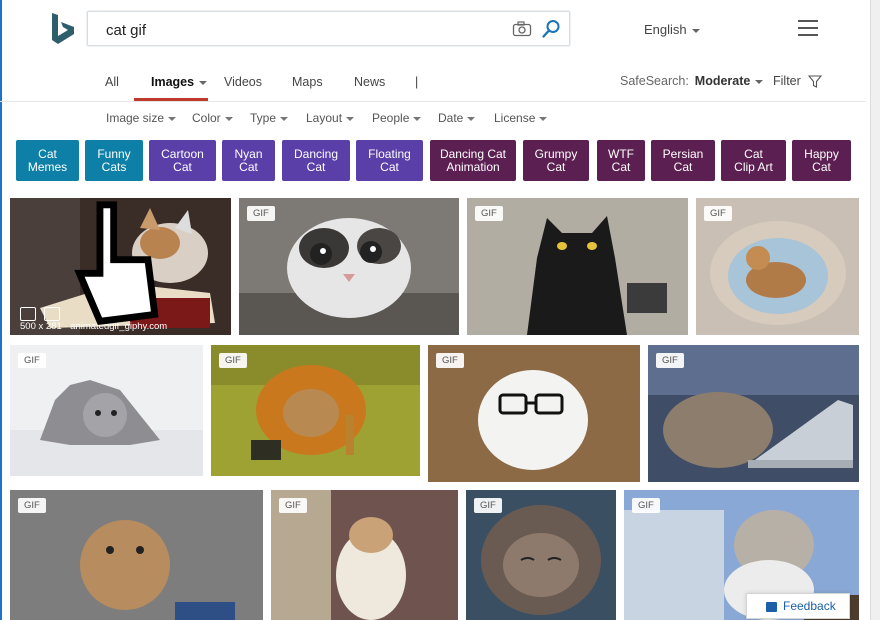 The image size is (880, 620). Describe the element at coordinates (63, 29) in the screenshot. I see `bing-logo-icon` at that location.